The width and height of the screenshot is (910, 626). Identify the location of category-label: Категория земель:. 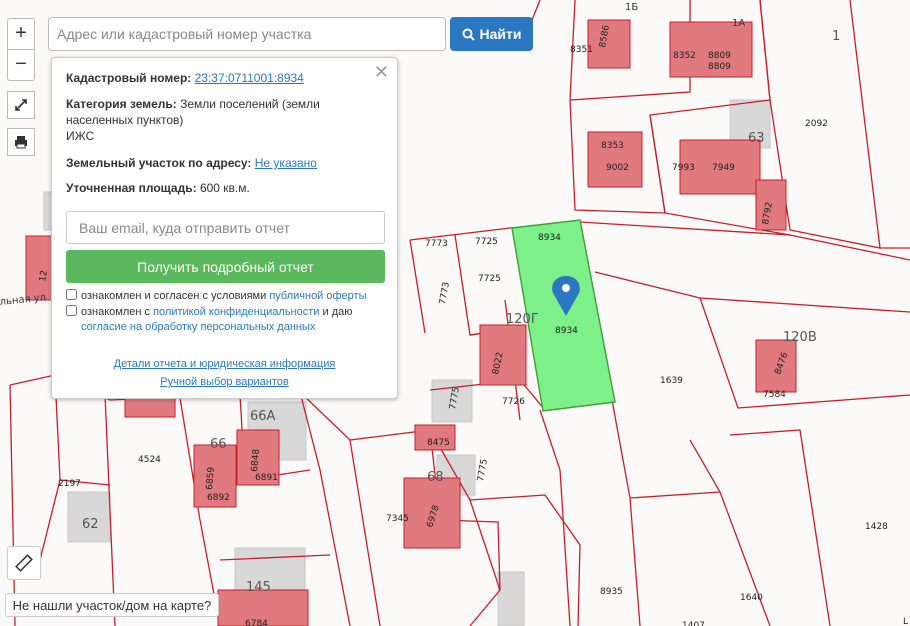
(121, 104).